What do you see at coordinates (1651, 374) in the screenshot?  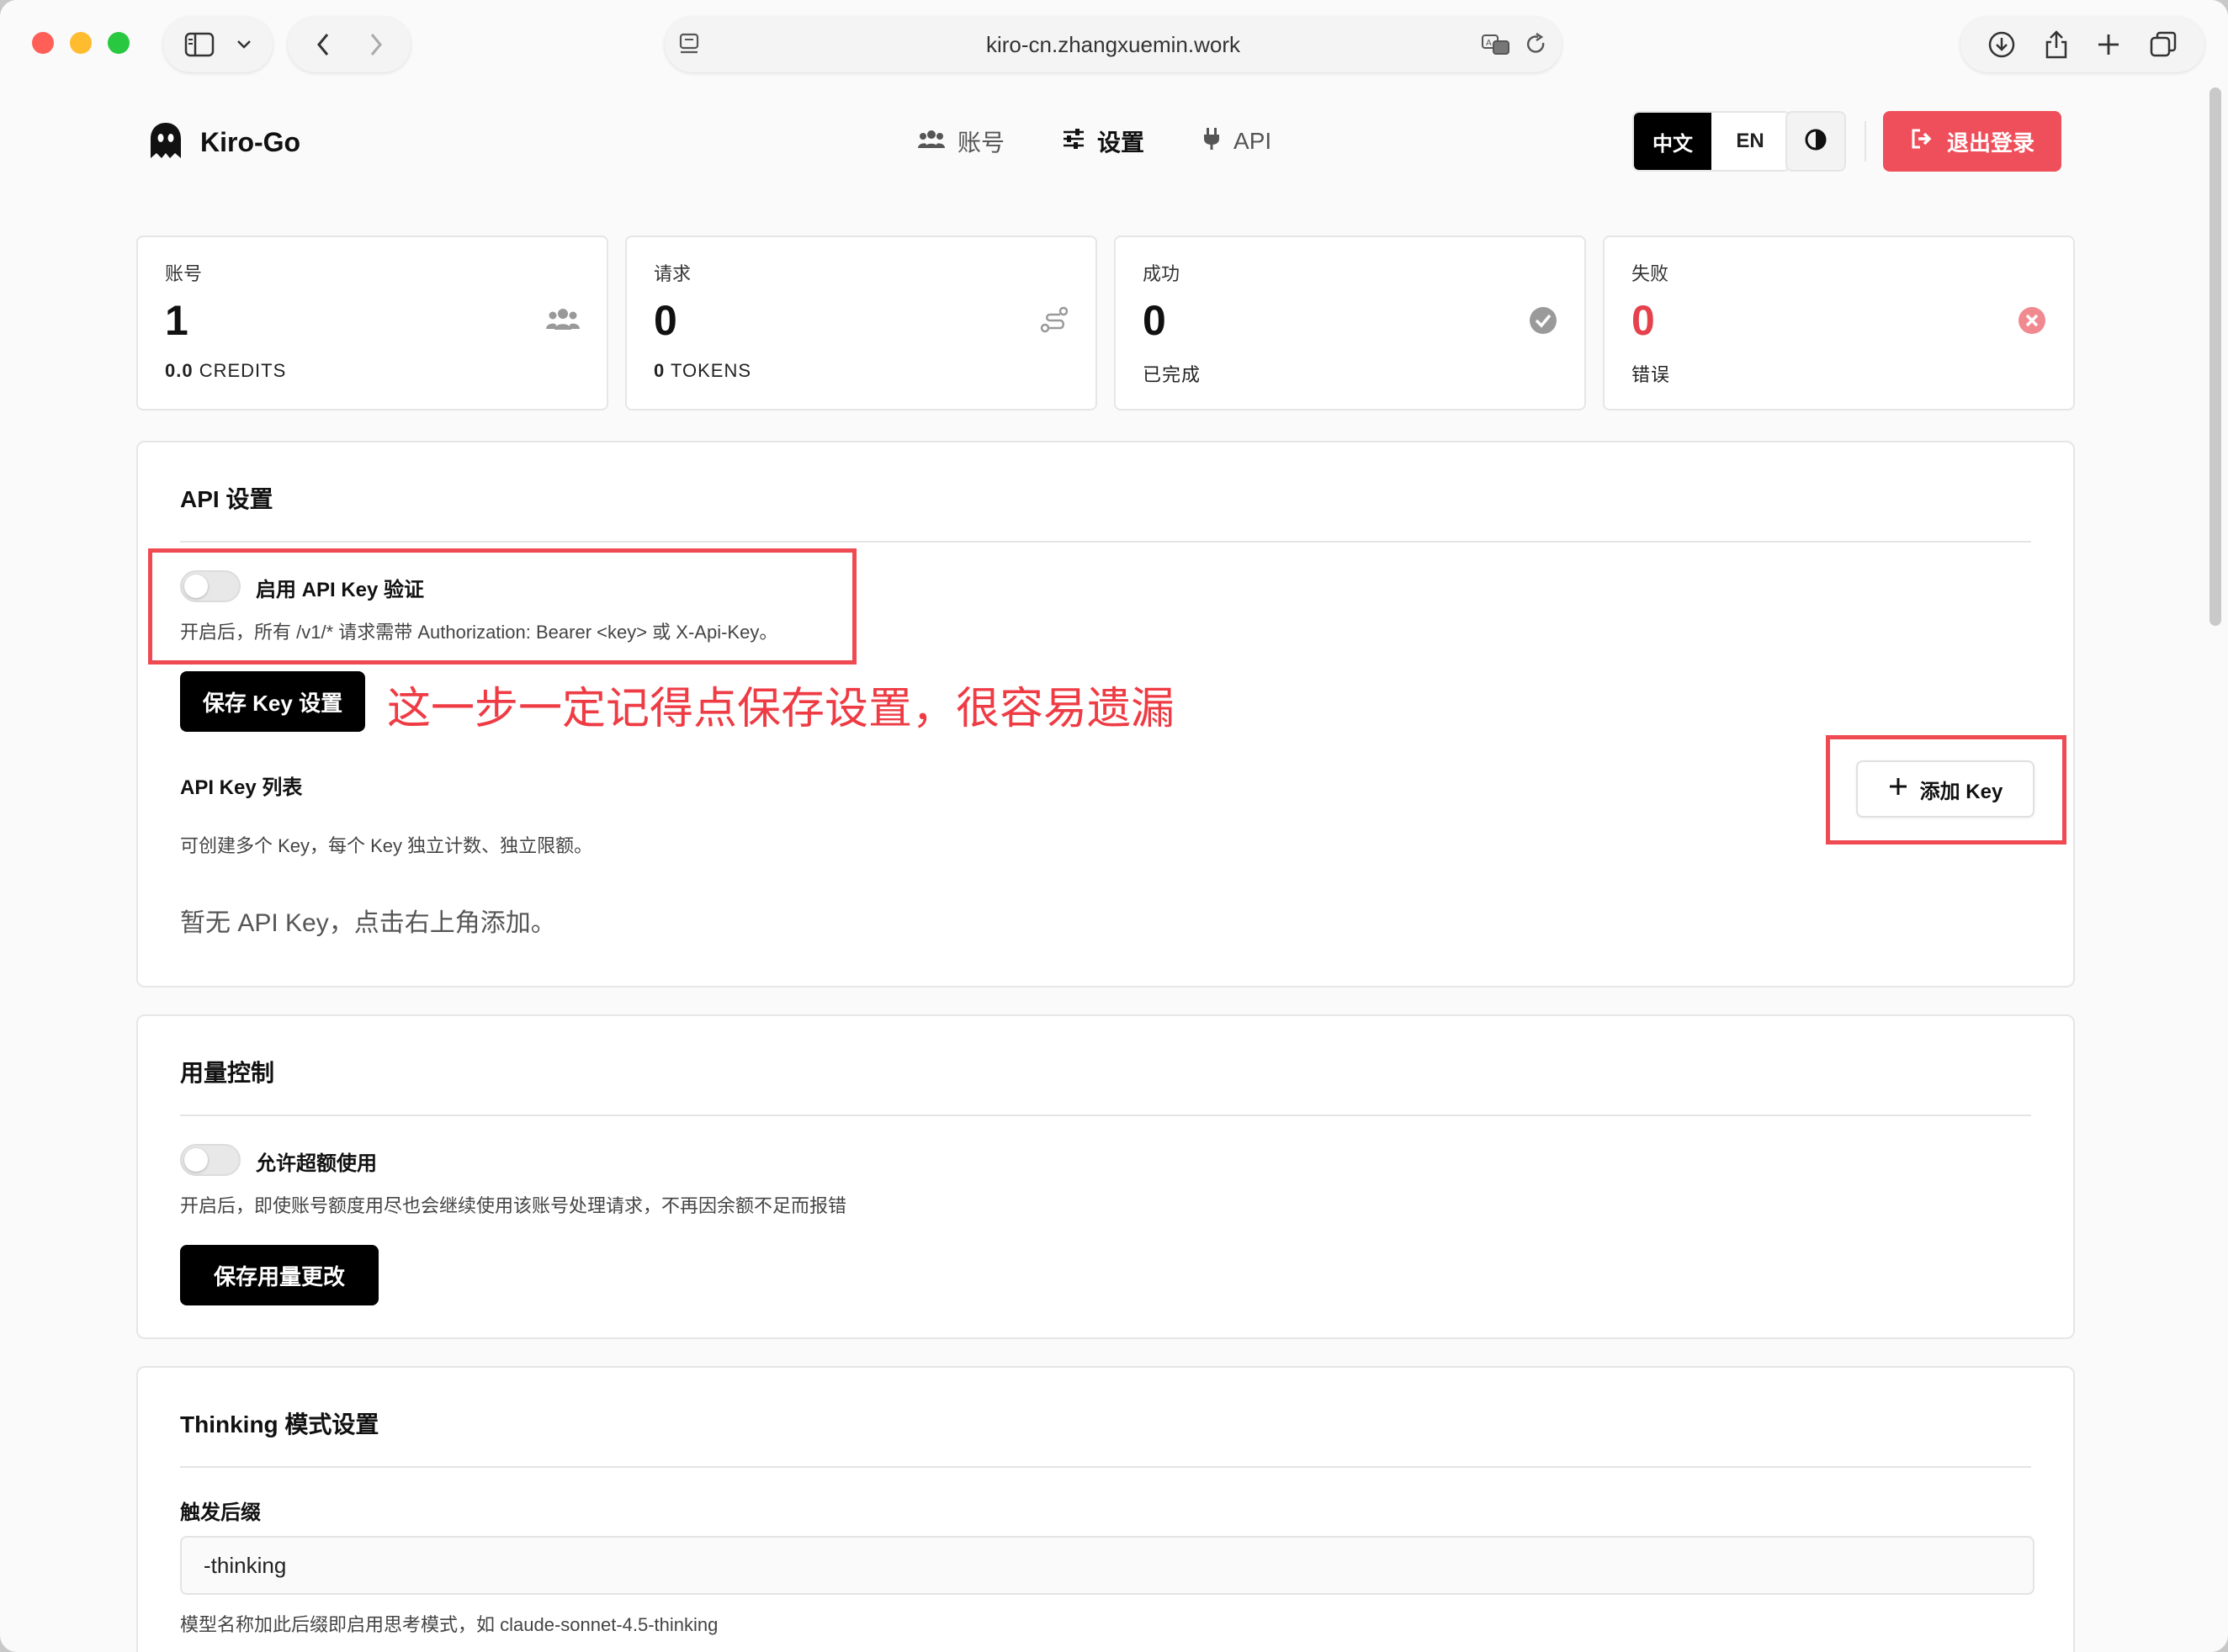 I see `stat-sub-label: 错误` at bounding box center [1651, 374].